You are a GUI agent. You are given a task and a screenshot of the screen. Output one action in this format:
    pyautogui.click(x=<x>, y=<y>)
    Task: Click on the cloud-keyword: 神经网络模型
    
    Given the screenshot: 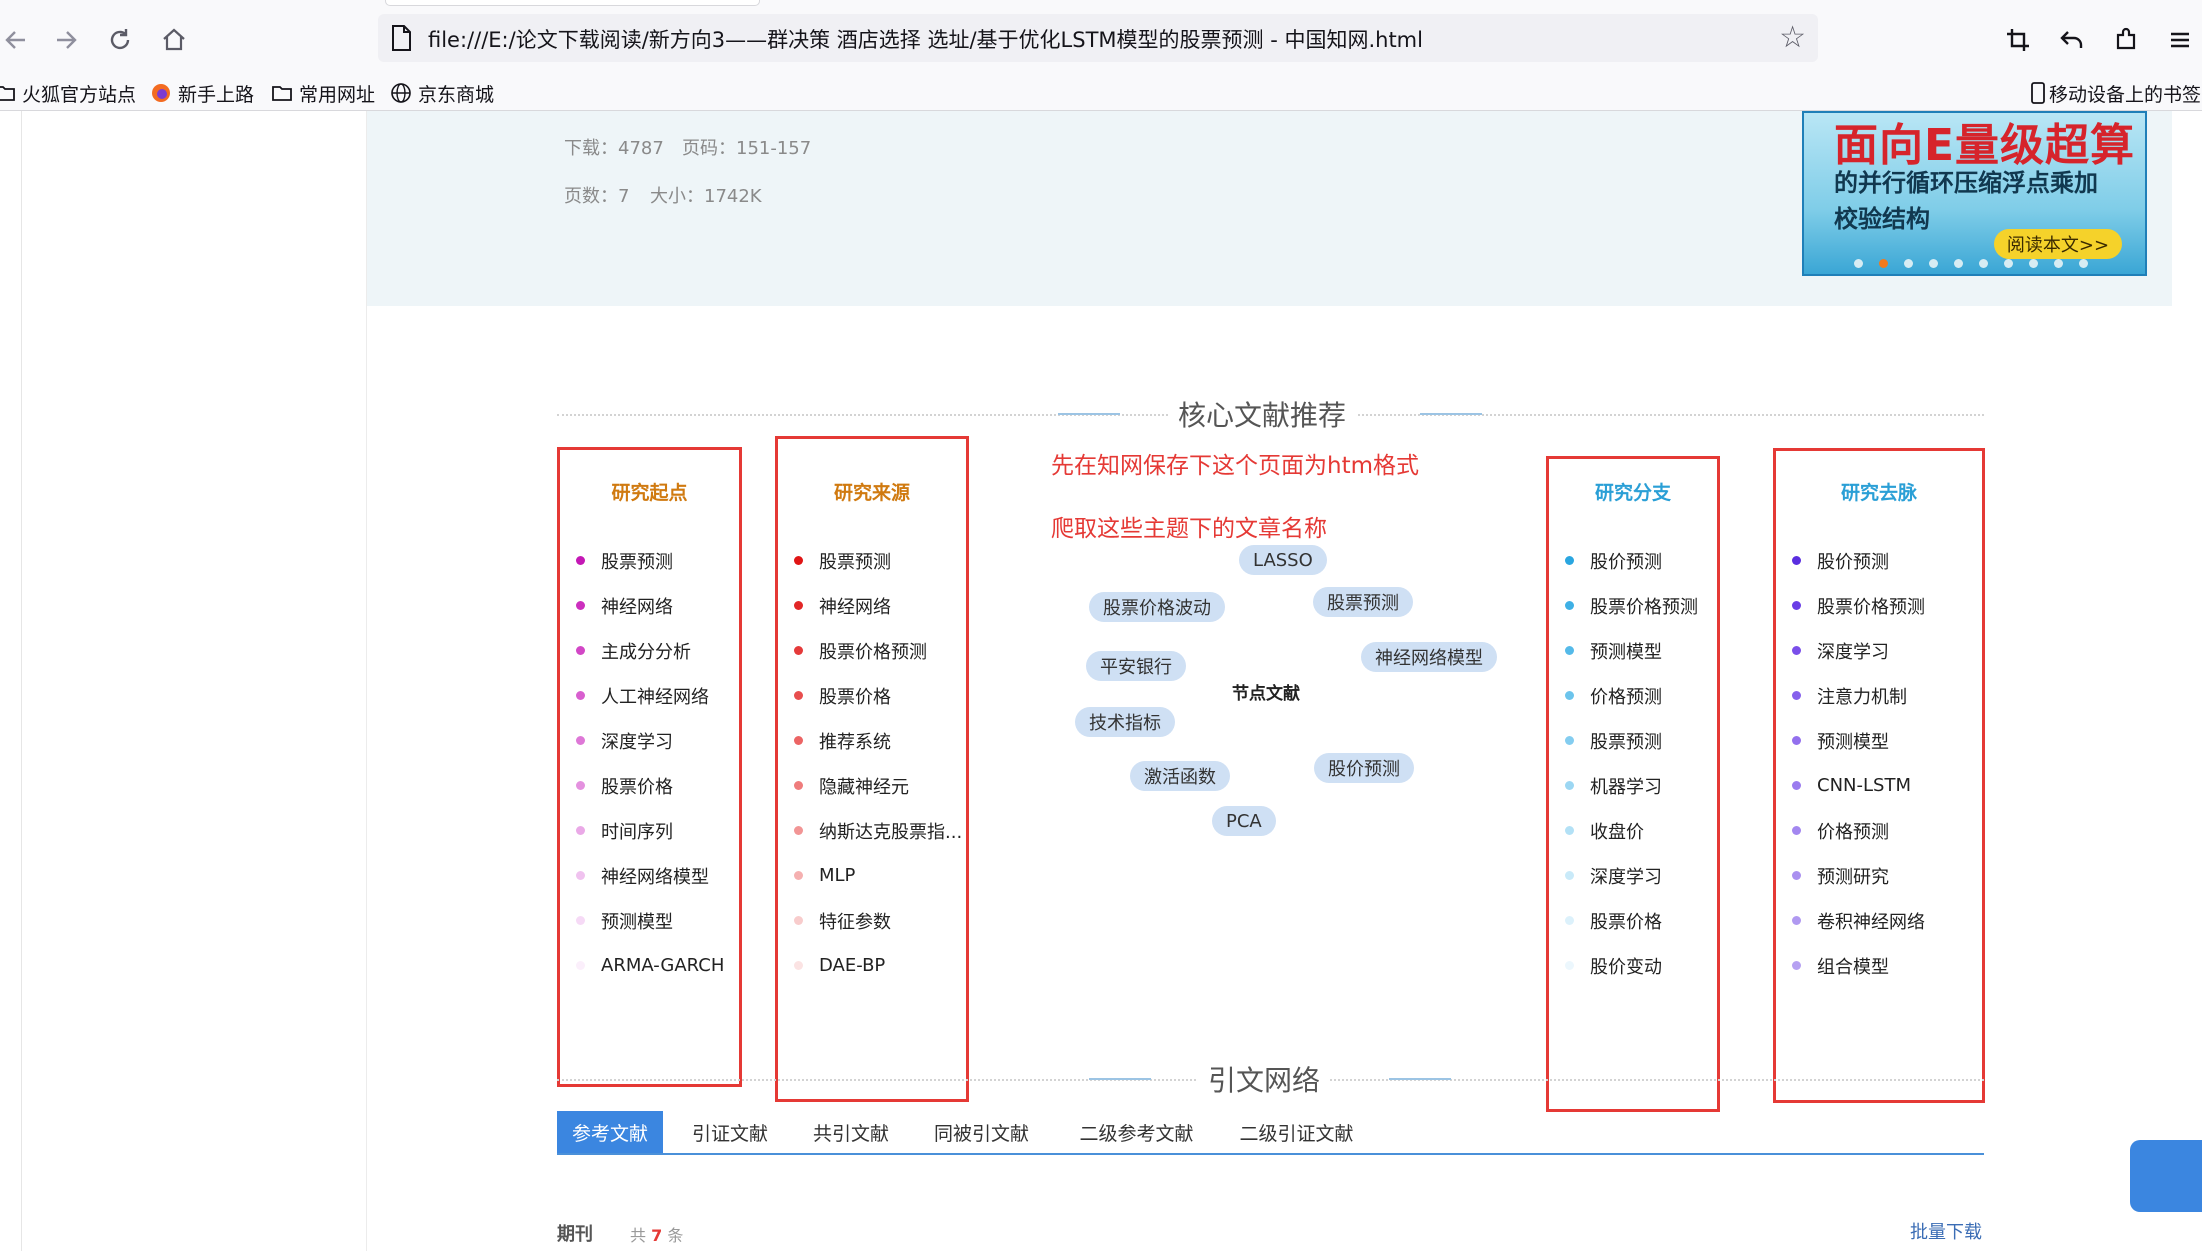 What is the action you would take?
    pyautogui.click(x=1429, y=657)
    